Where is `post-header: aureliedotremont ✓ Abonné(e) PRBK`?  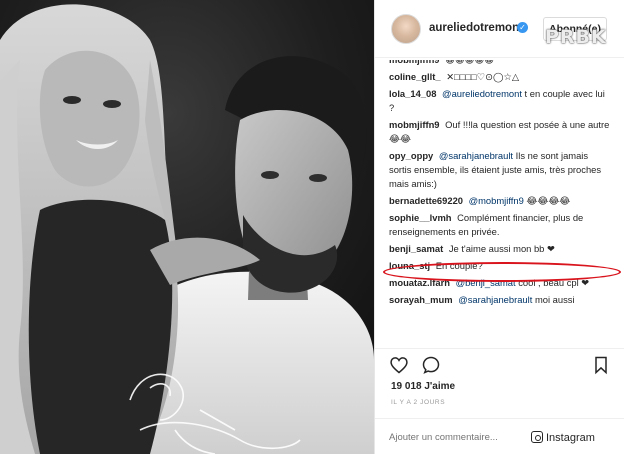 post-header: aureliedotremont ✓ Abonné(e) PRBK is located at coordinates (499, 29).